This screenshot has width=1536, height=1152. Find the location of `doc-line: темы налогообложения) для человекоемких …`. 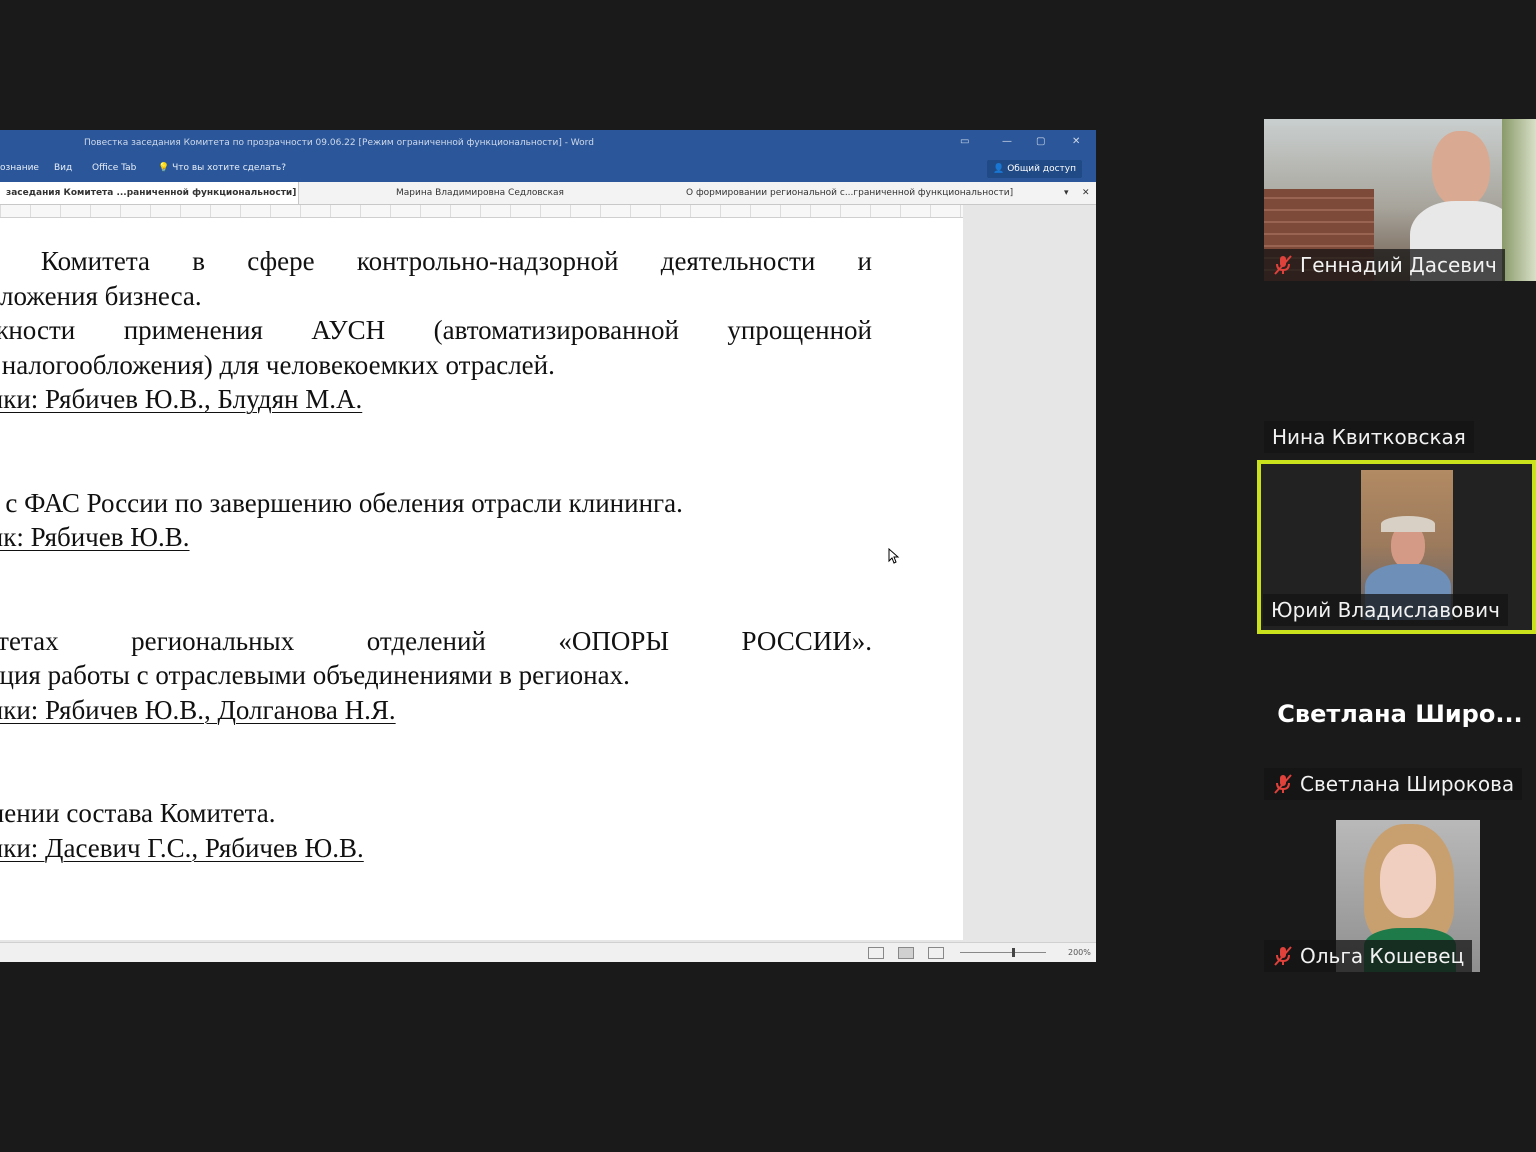

doc-line: темы налогообложения) для человекоемких … is located at coordinates (277, 364).